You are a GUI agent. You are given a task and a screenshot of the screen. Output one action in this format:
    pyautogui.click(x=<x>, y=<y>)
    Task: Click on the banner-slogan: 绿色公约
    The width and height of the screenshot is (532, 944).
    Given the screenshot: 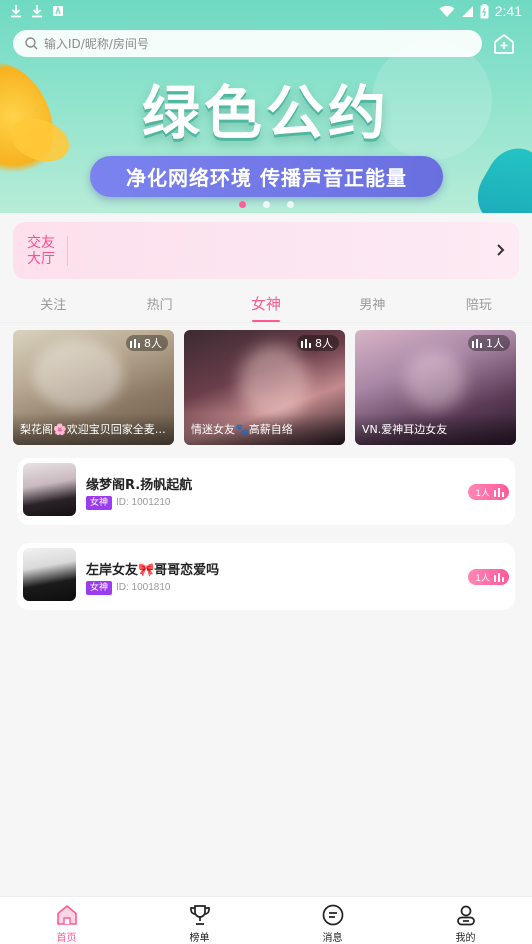 What is the action you would take?
    pyautogui.click(x=265, y=113)
    